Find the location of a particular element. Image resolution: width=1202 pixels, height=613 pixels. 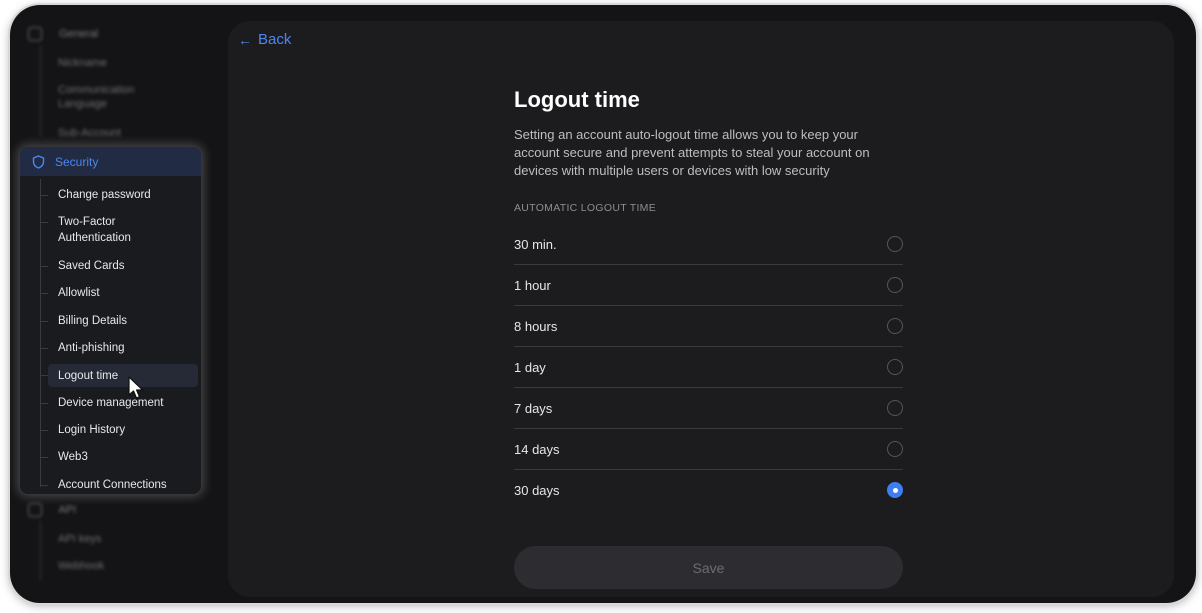

radio-button-selected is located at coordinates (895, 490).